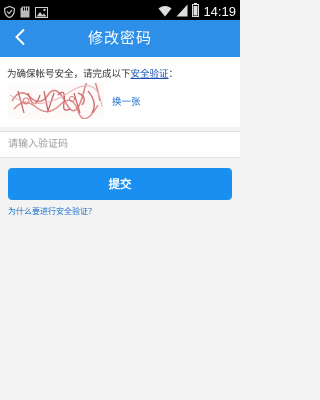 This screenshot has width=320, height=400. I want to click on signal-icon, so click(182, 11).